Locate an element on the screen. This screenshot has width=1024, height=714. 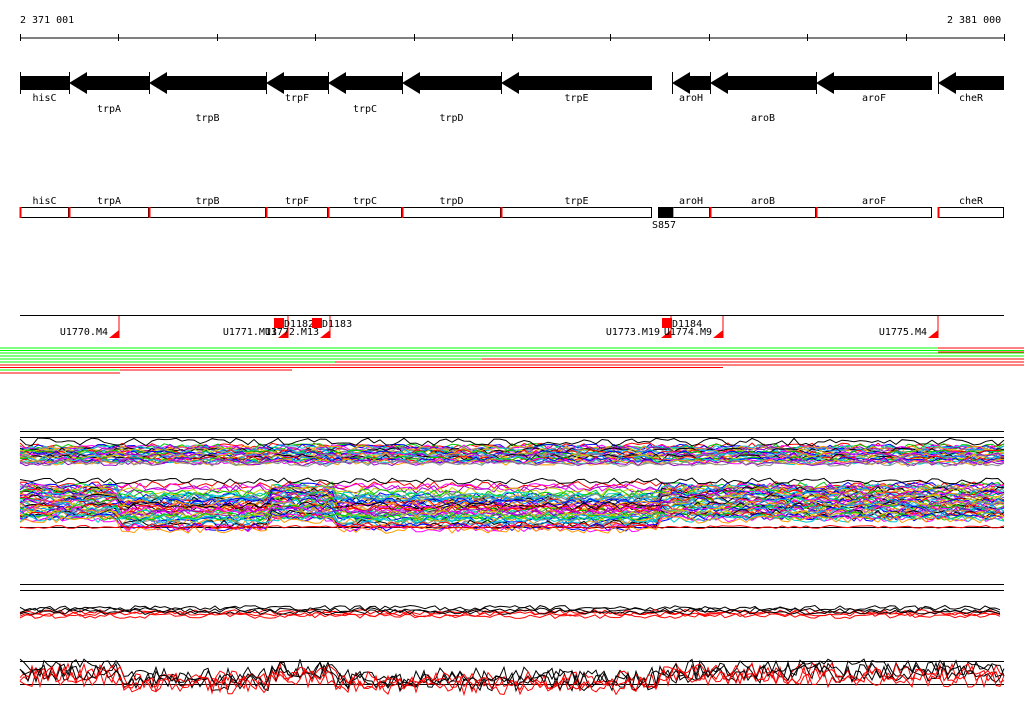
gene-label: aroF is located at coordinates (874, 98).